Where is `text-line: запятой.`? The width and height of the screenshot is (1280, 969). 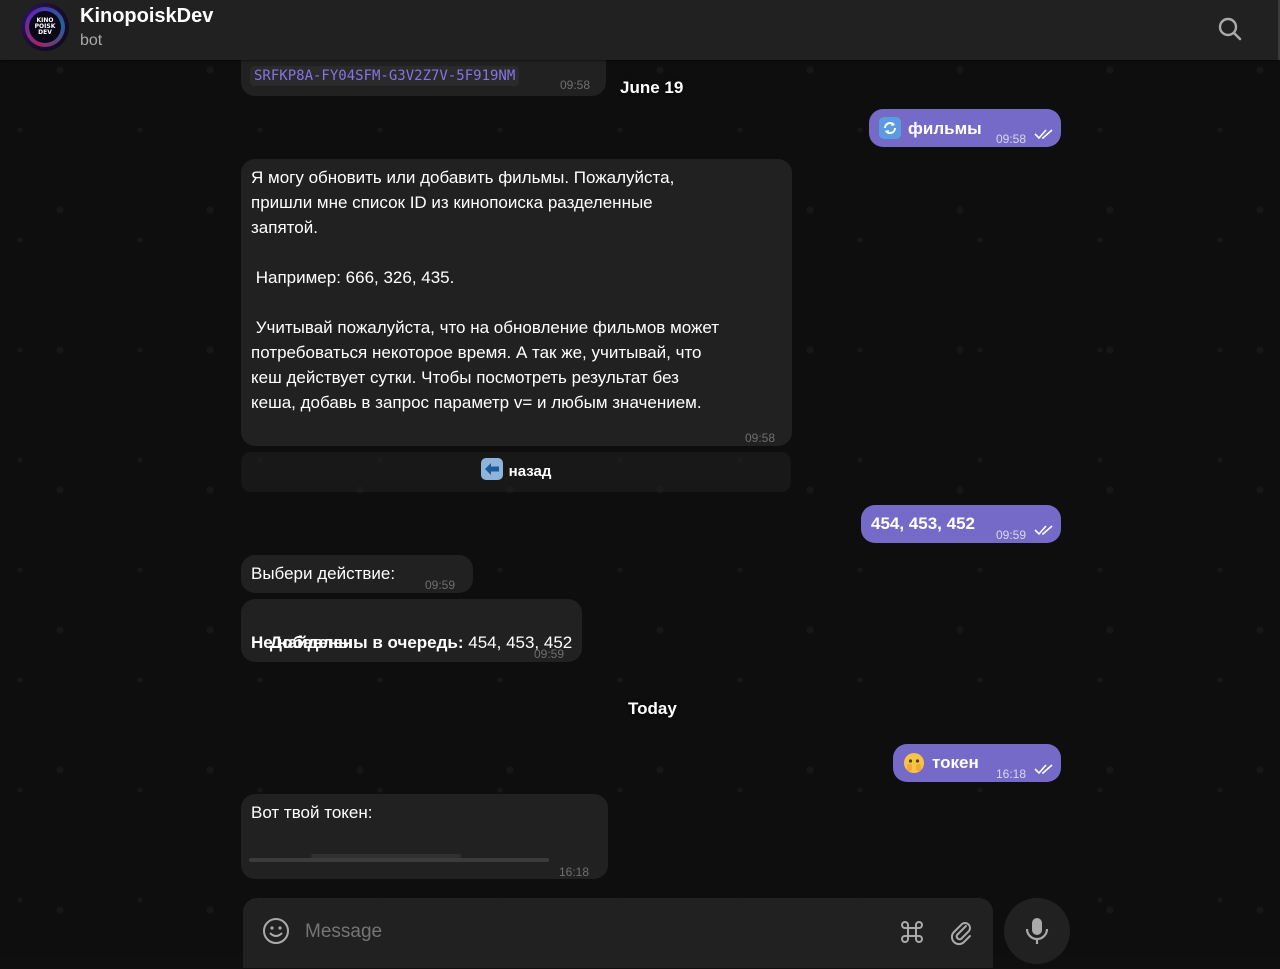 text-line: запятой. is located at coordinates (284, 227).